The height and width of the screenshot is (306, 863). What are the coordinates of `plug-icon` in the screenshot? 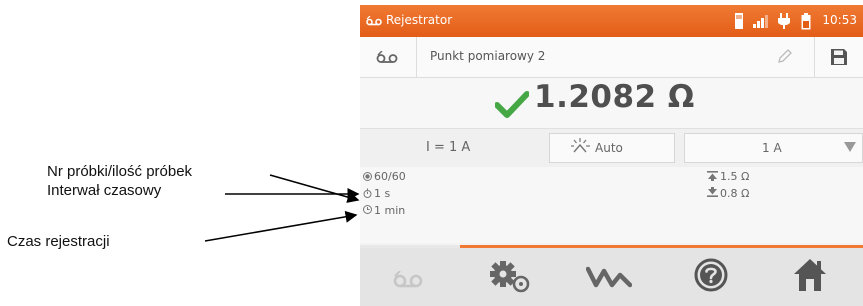 It's located at (784, 21).